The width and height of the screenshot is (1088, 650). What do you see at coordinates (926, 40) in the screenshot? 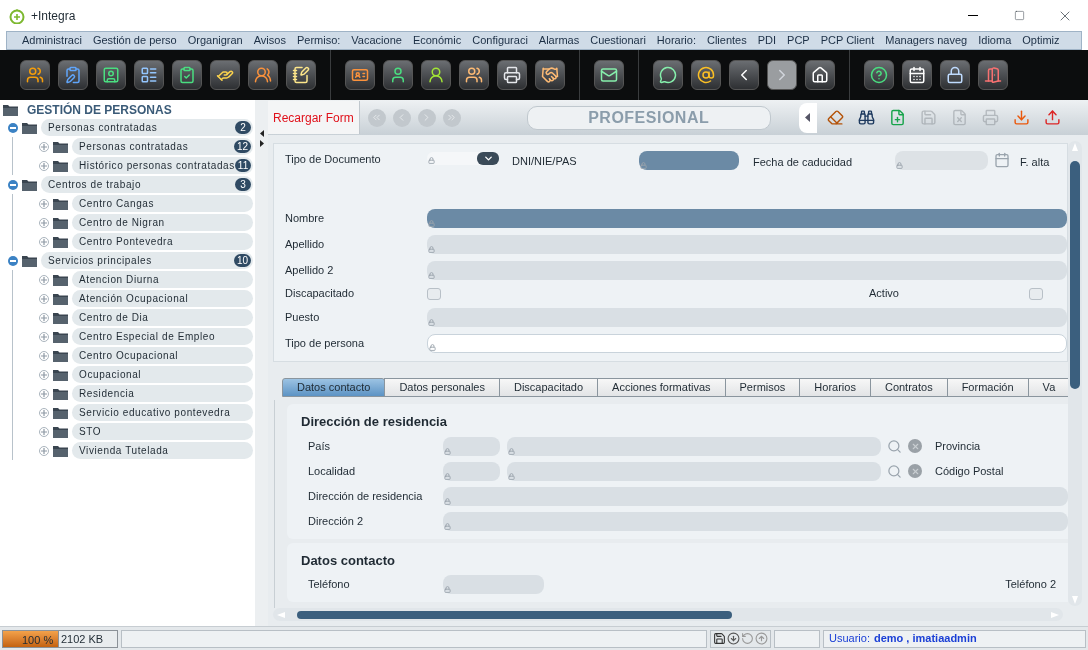
I see `menu-item: Managers naveg` at bounding box center [926, 40].